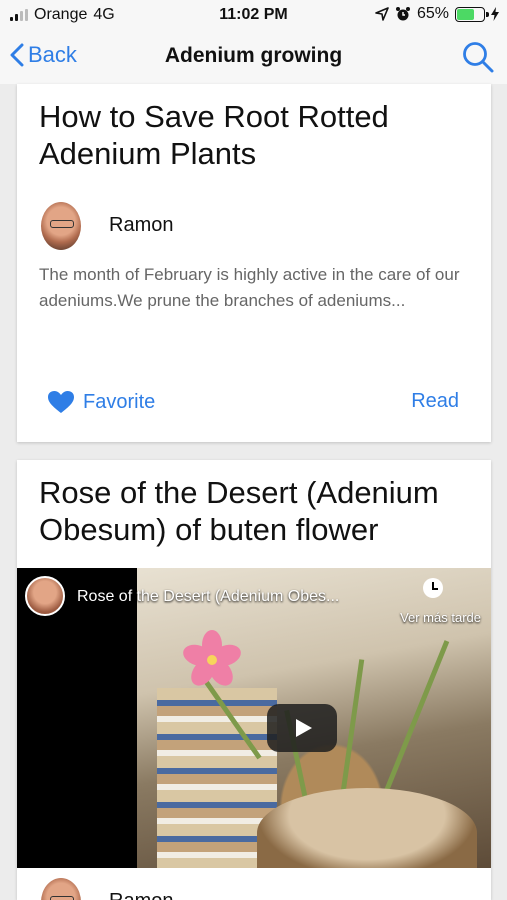  What do you see at coordinates (212, 660) in the screenshot?
I see `flower-image` at bounding box center [212, 660].